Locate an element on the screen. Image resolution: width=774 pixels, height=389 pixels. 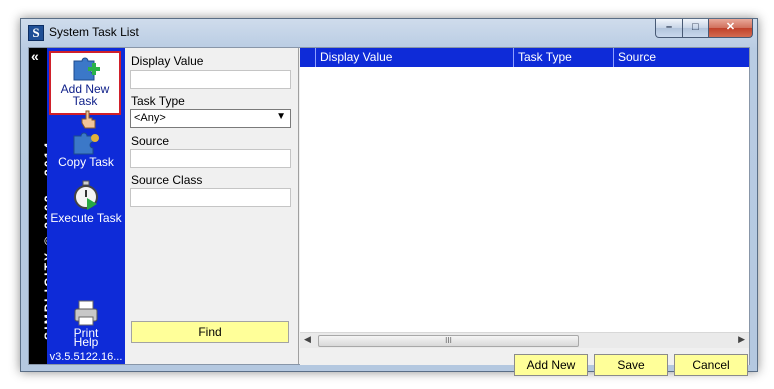
printer-icon is located at coordinates (86, 313).